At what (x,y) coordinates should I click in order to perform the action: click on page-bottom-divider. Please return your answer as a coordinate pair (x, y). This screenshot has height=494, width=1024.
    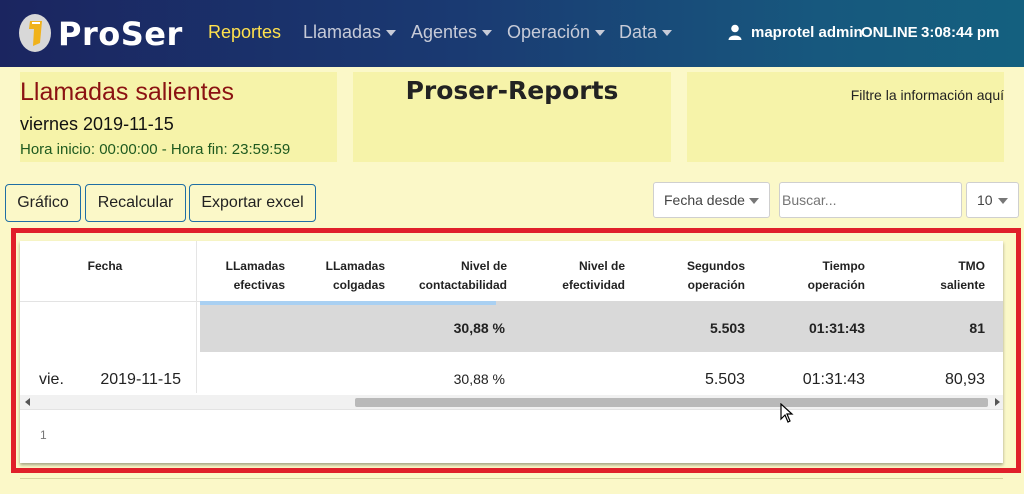
    Looking at the image, I should click on (511, 478).